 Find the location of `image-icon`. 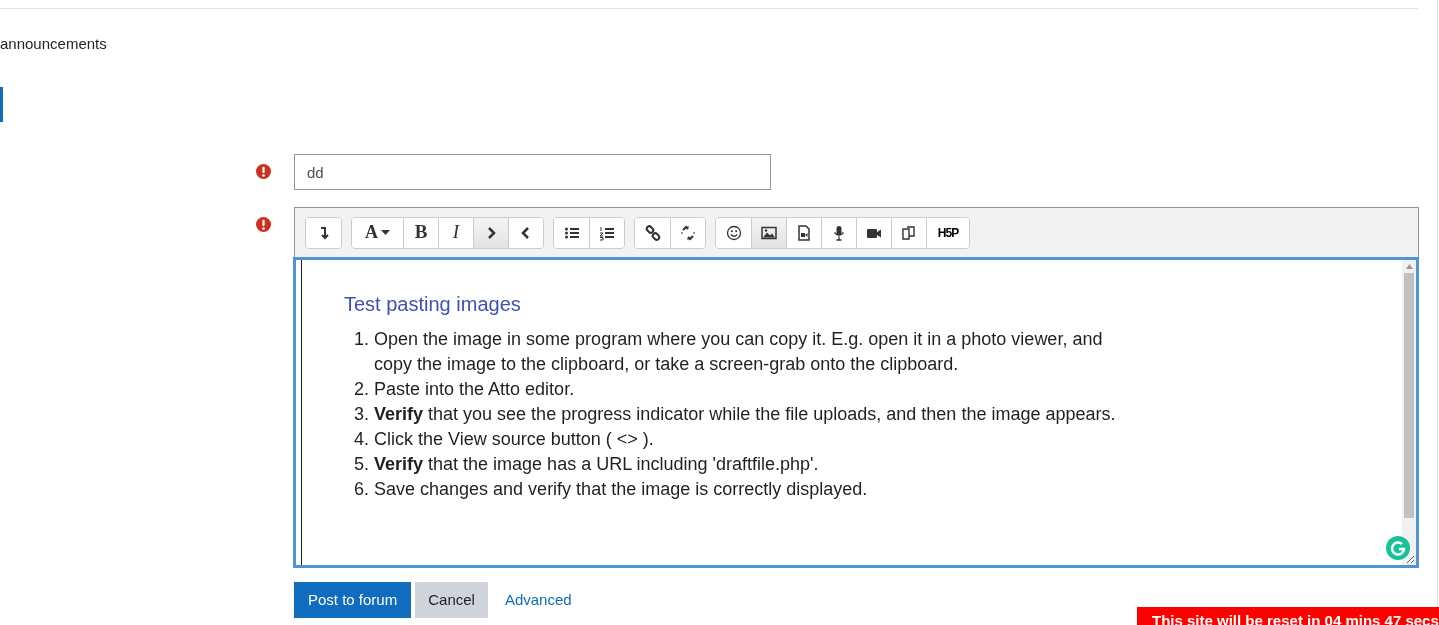

image-icon is located at coordinates (769, 232).